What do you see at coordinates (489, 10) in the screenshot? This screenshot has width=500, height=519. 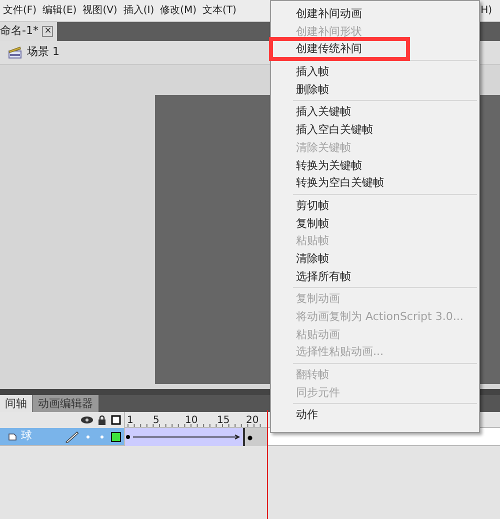 I see `menu-item: H)` at bounding box center [489, 10].